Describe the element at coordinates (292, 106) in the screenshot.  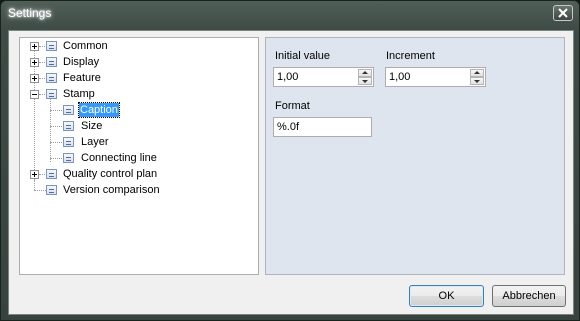
I see `format-label: Format` at that location.